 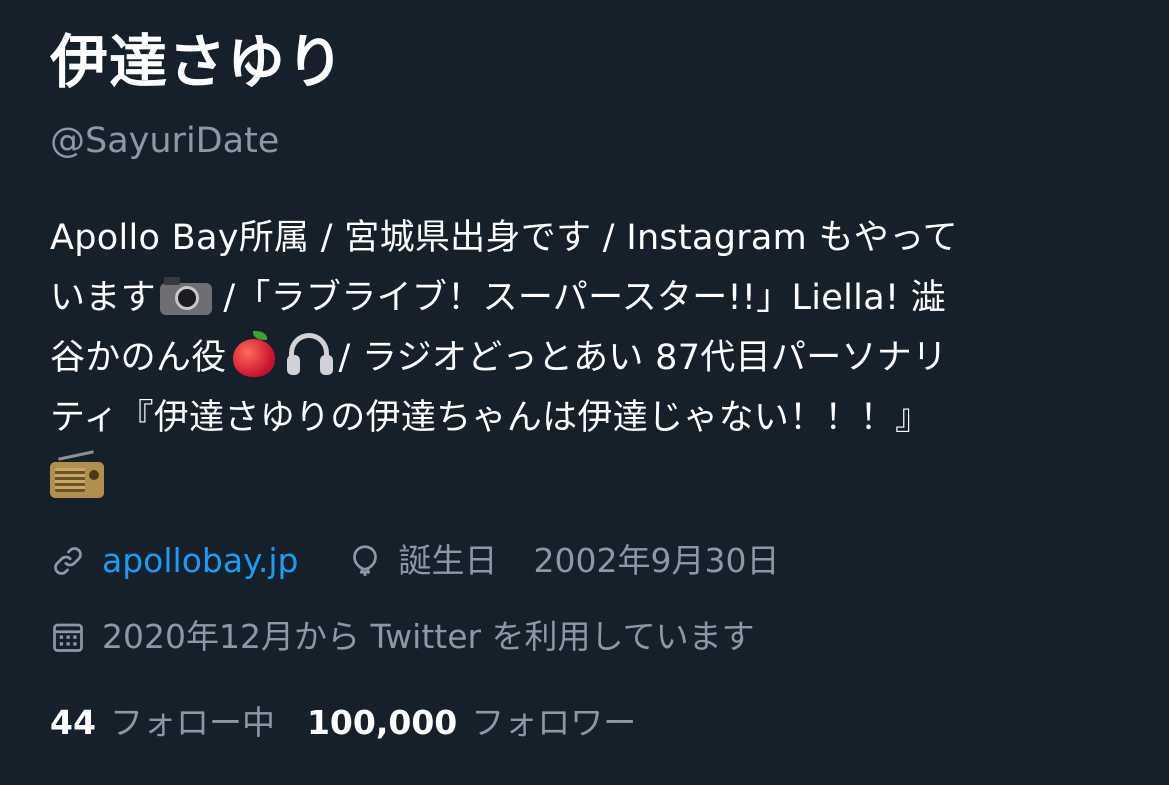 I want to click on following-count: 44, so click(x=73, y=722).